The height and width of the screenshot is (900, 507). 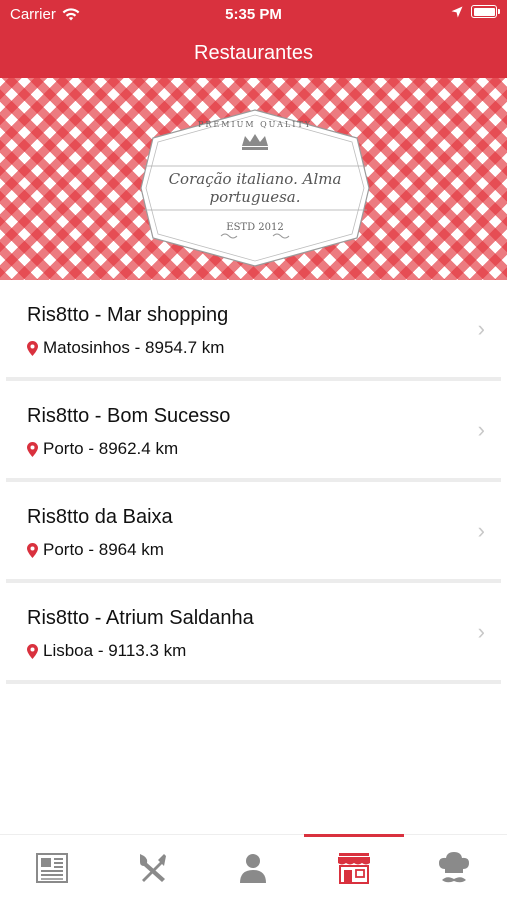 I want to click on status-time: 5:35 PM, so click(x=253, y=14).